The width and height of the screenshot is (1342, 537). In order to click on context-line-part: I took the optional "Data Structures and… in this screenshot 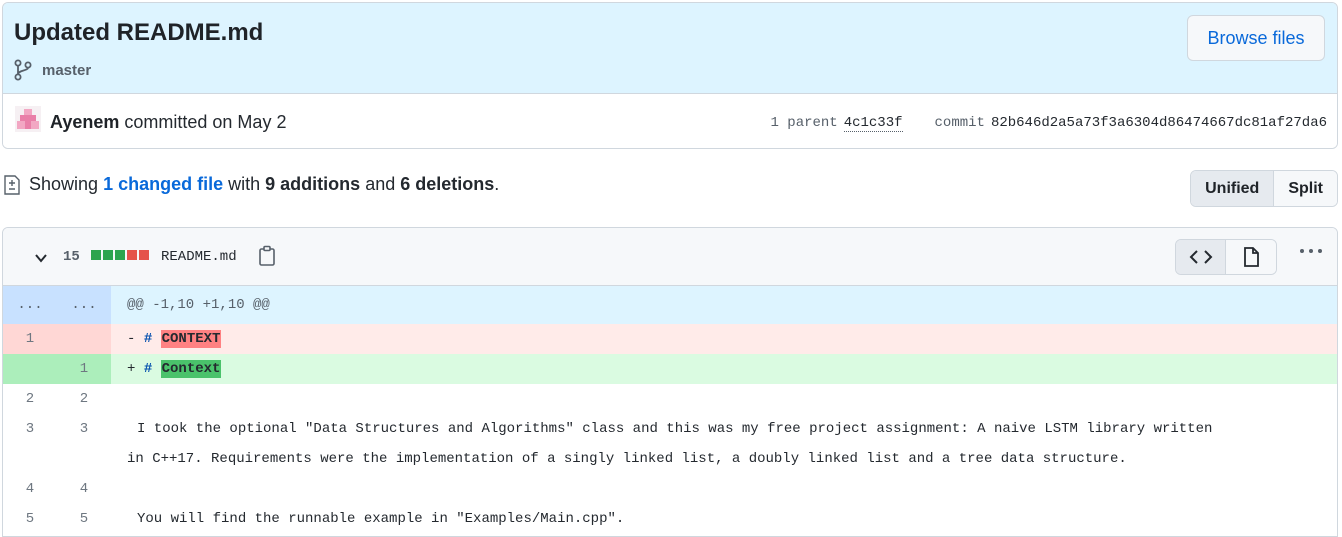, I will do `click(675, 429)`.